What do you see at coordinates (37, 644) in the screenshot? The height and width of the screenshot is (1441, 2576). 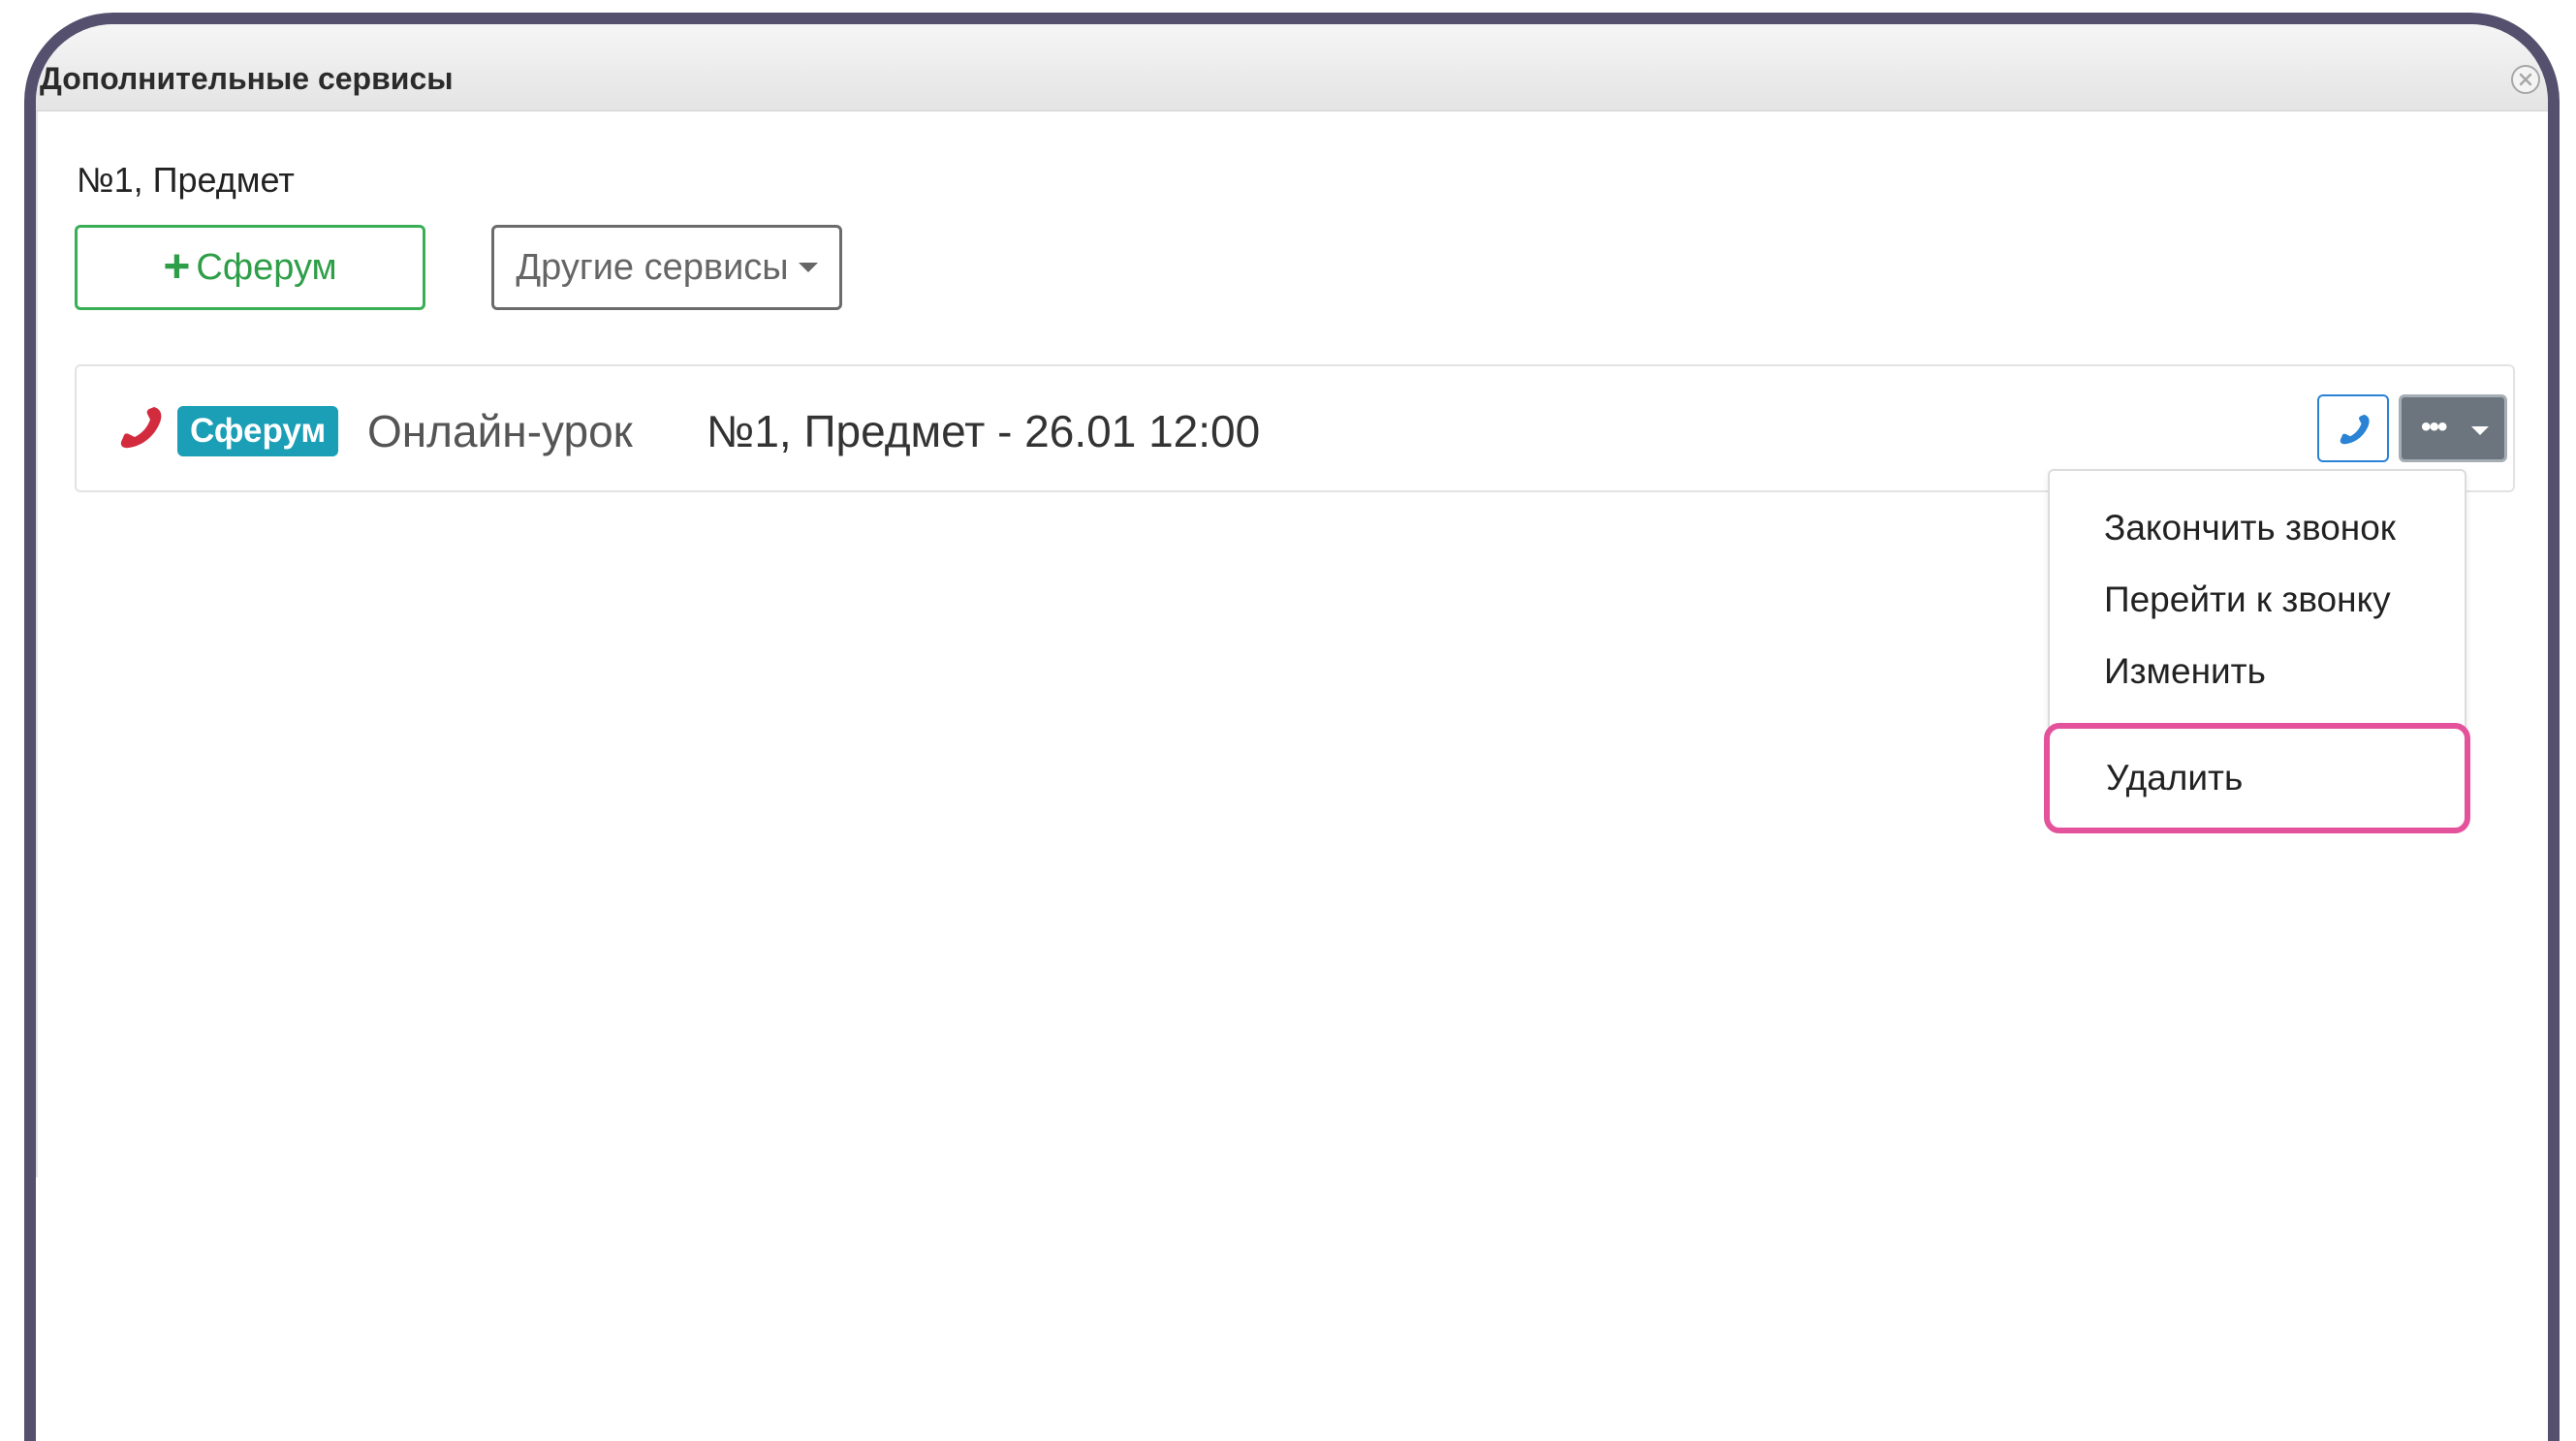 I see `left-divider` at bounding box center [37, 644].